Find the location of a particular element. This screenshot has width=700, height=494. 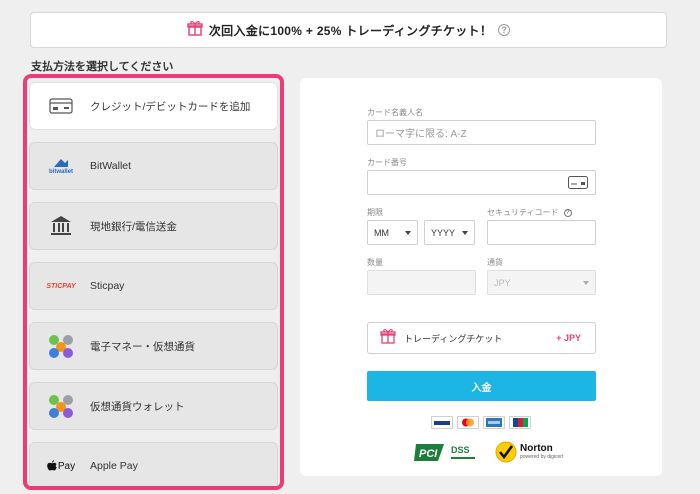

section-title: 支払方法を選択してください is located at coordinates (102, 67).